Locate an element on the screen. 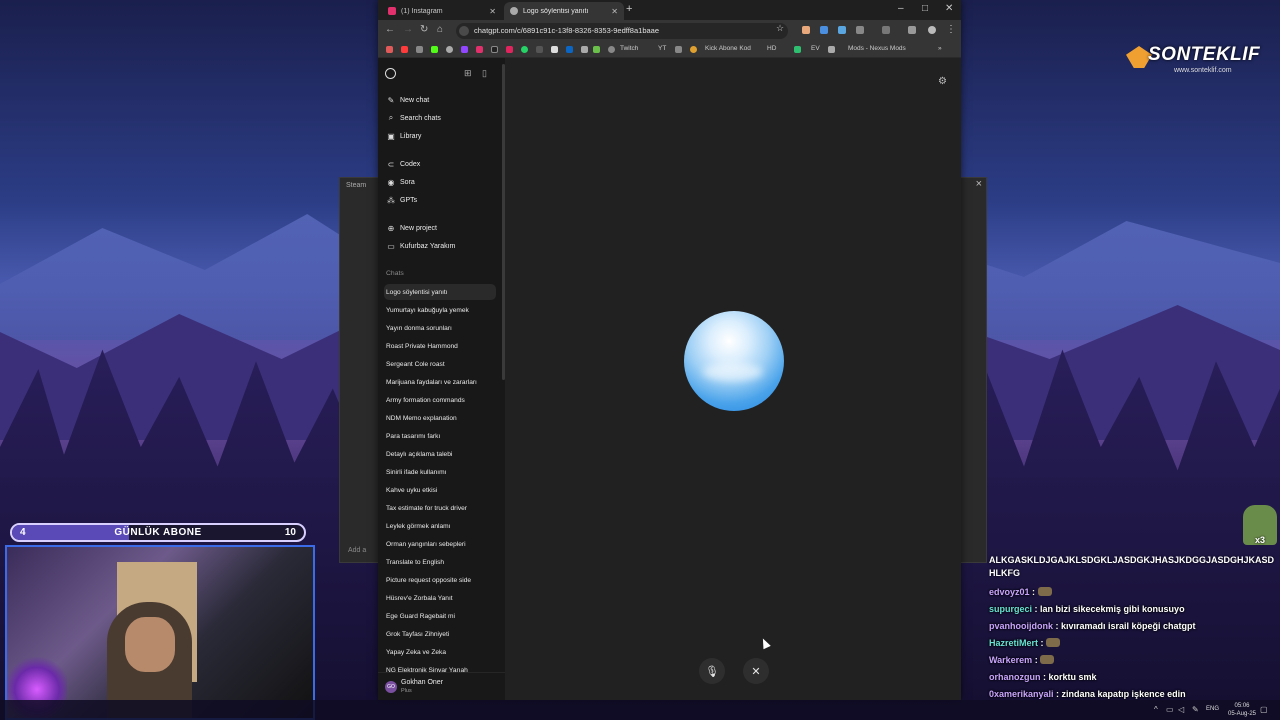 This screenshot has height=720, width=1280. back-window-input: Add a is located at coordinates (357, 550).